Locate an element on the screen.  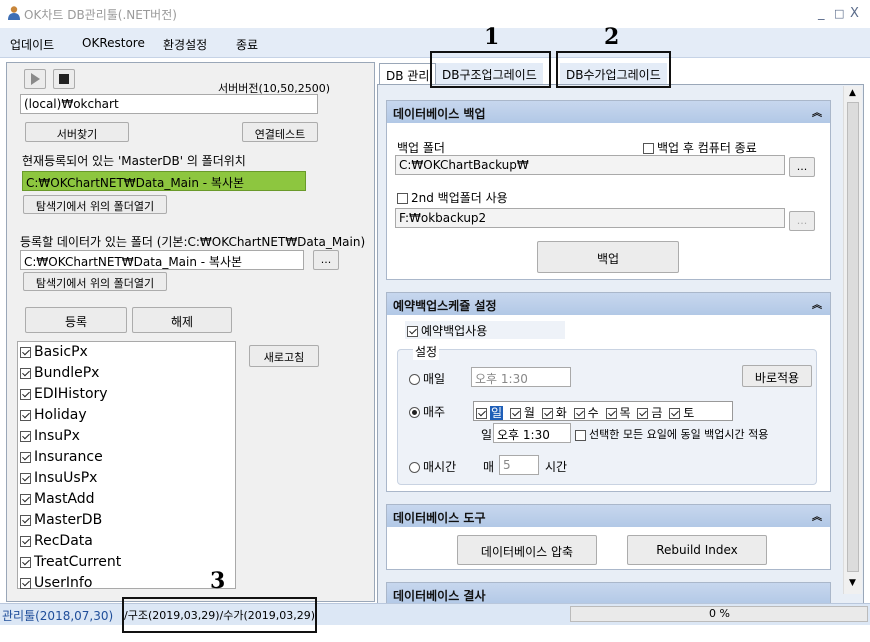
menu-okrestore: OKRestore is located at coordinates (113, 43).